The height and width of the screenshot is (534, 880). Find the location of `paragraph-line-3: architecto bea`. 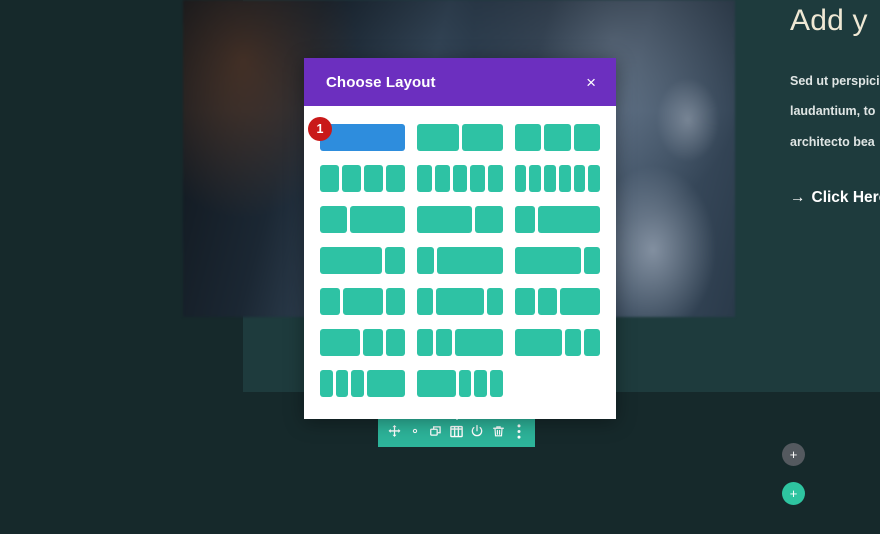

paragraph-line-3: architecto bea is located at coordinates (832, 141).